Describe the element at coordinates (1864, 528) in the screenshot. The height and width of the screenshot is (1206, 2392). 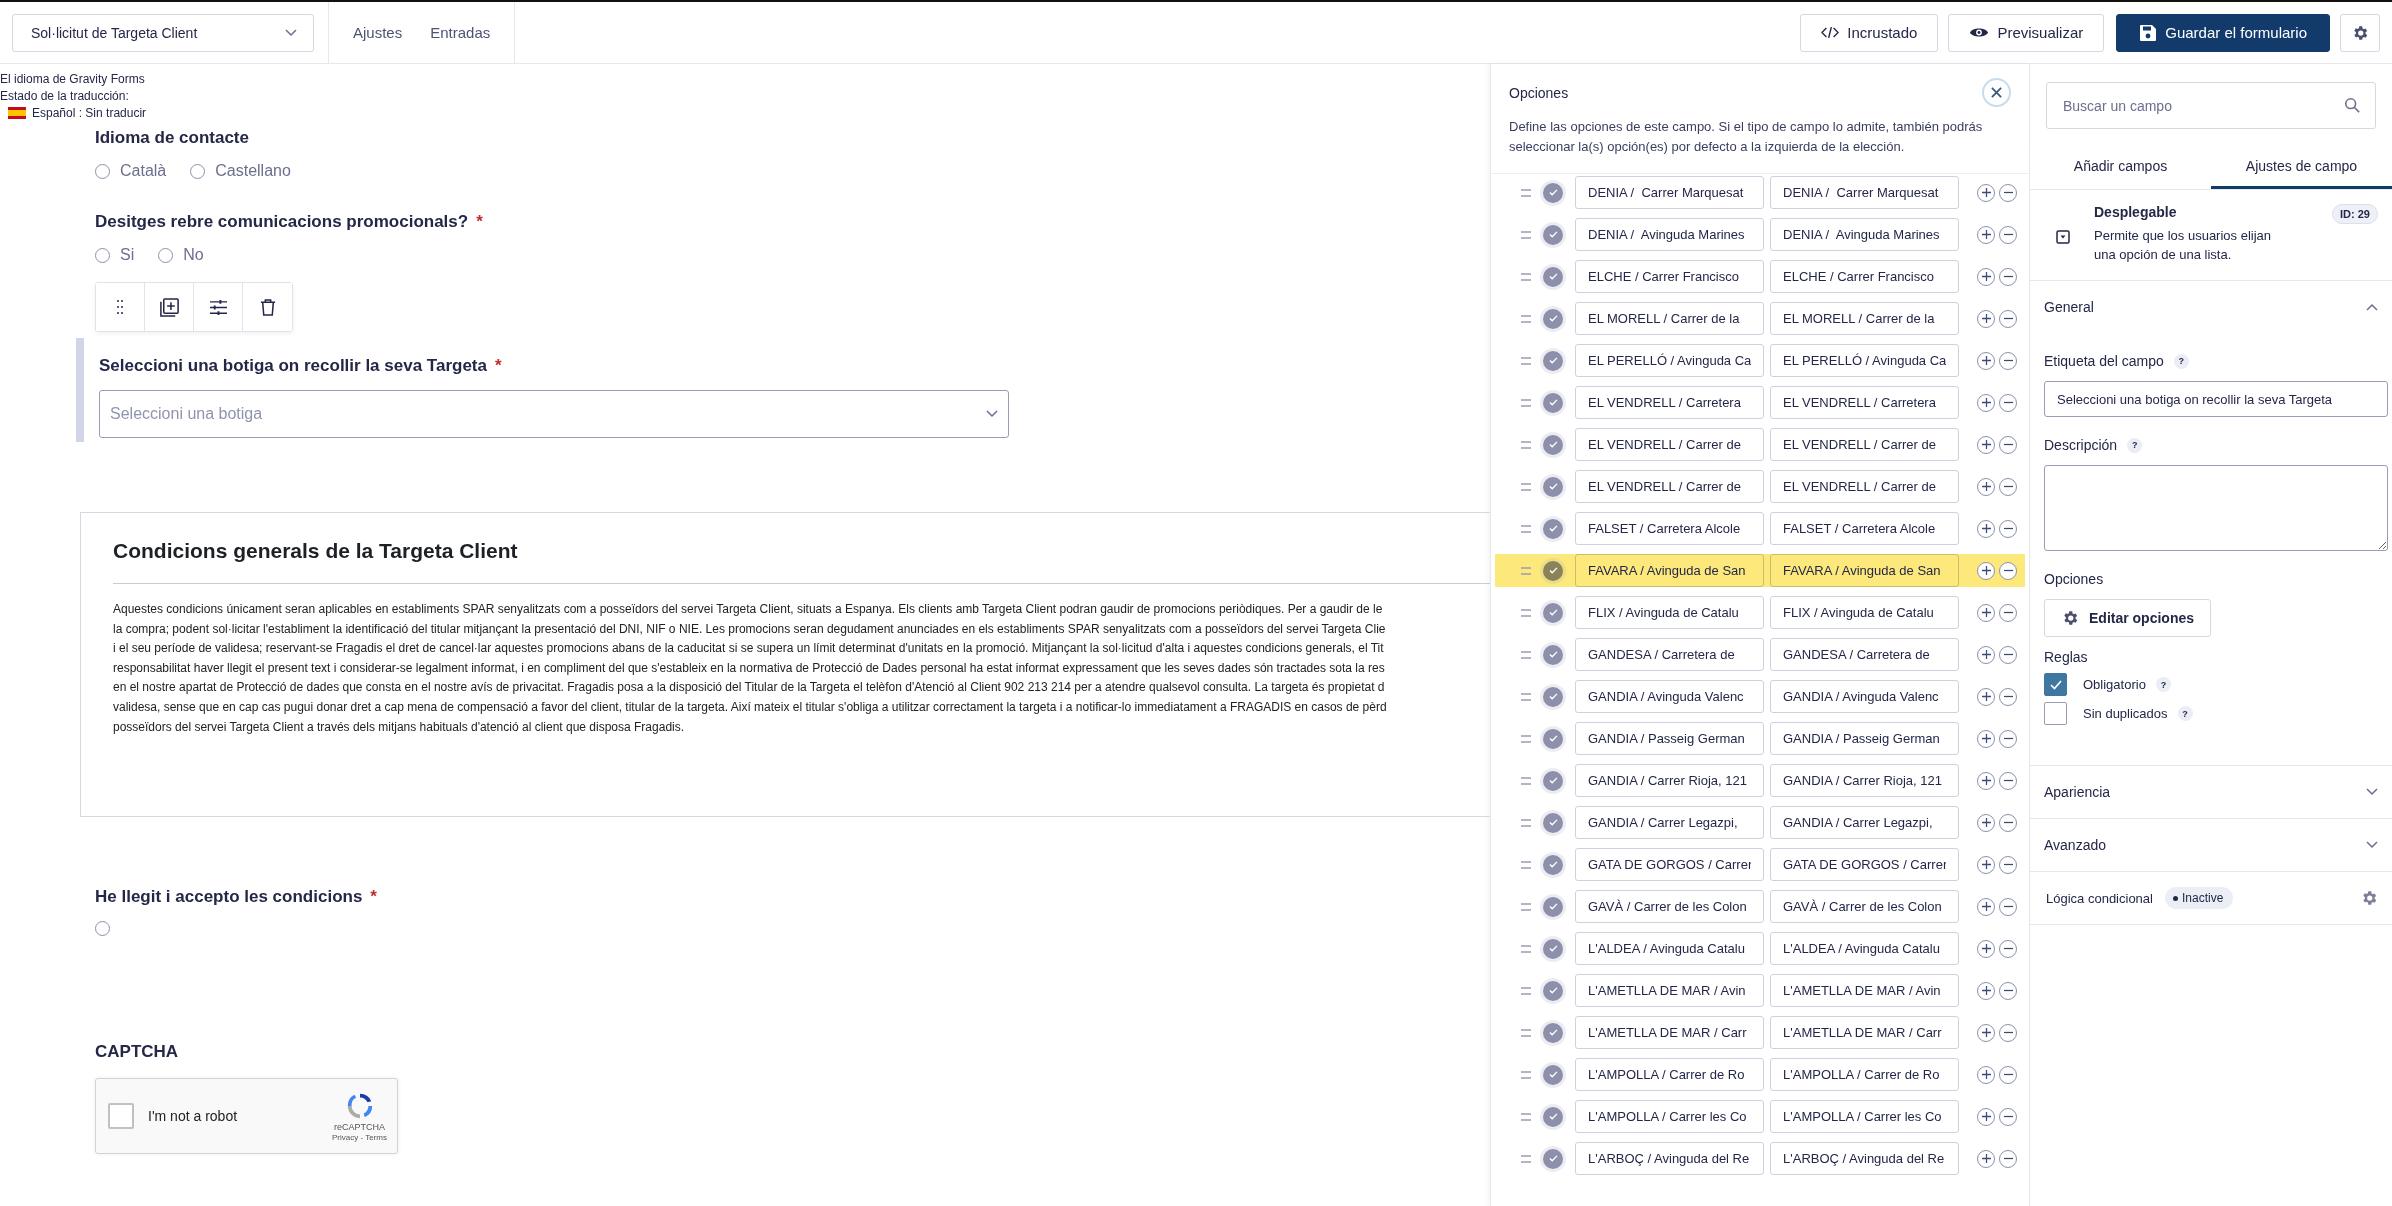
I see `choice-value-field: FALSET / Carretera Alcole` at that location.